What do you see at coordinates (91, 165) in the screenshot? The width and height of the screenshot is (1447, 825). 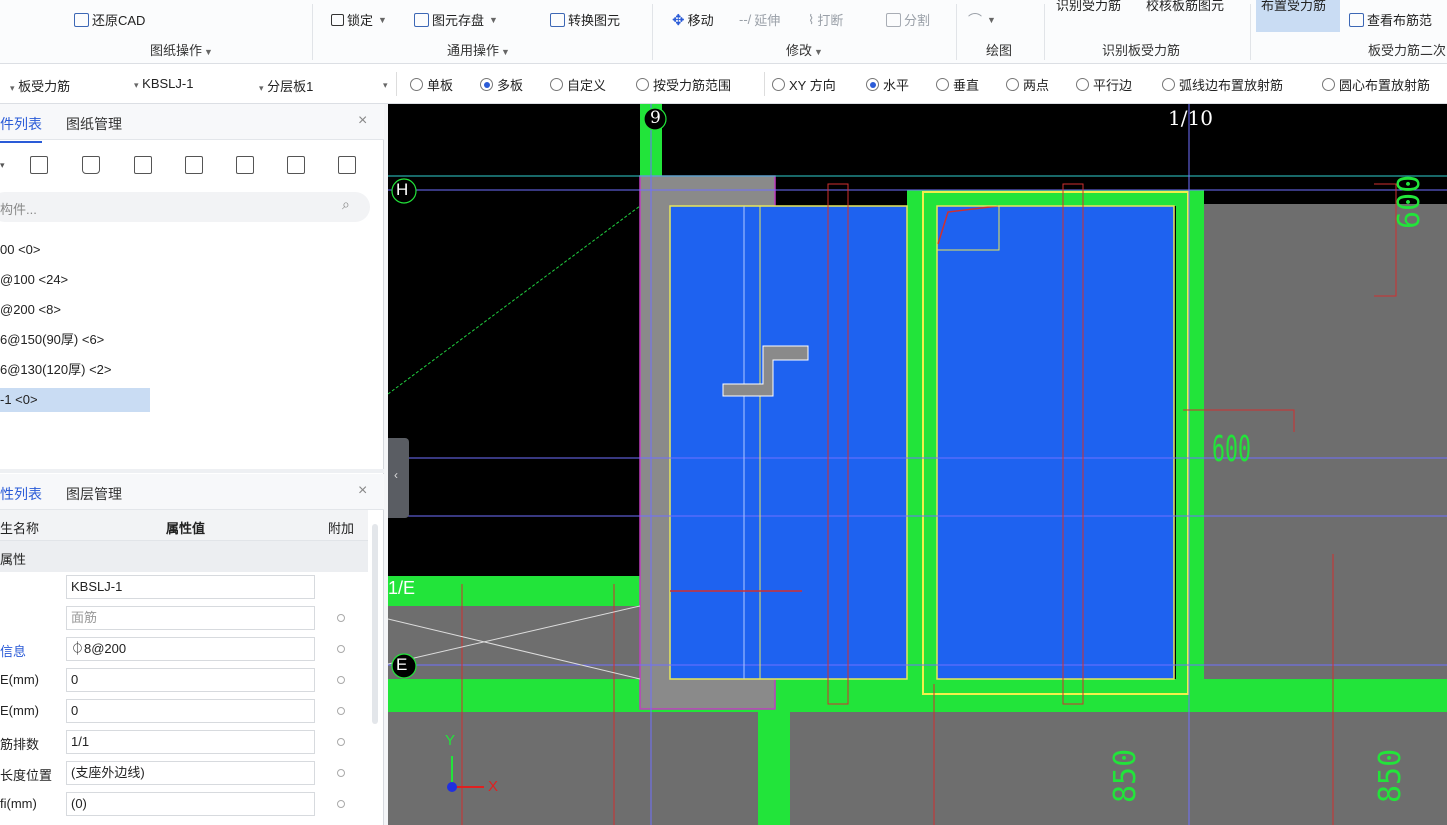 I see `delete-icon` at bounding box center [91, 165].